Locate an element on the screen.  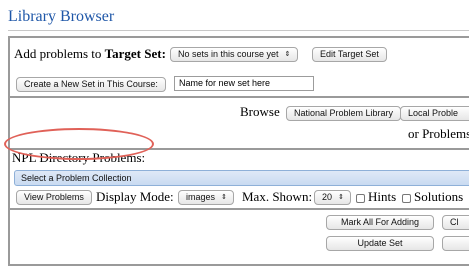
target-set-label: Add problems to Target Set: is located at coordinates (90, 53).